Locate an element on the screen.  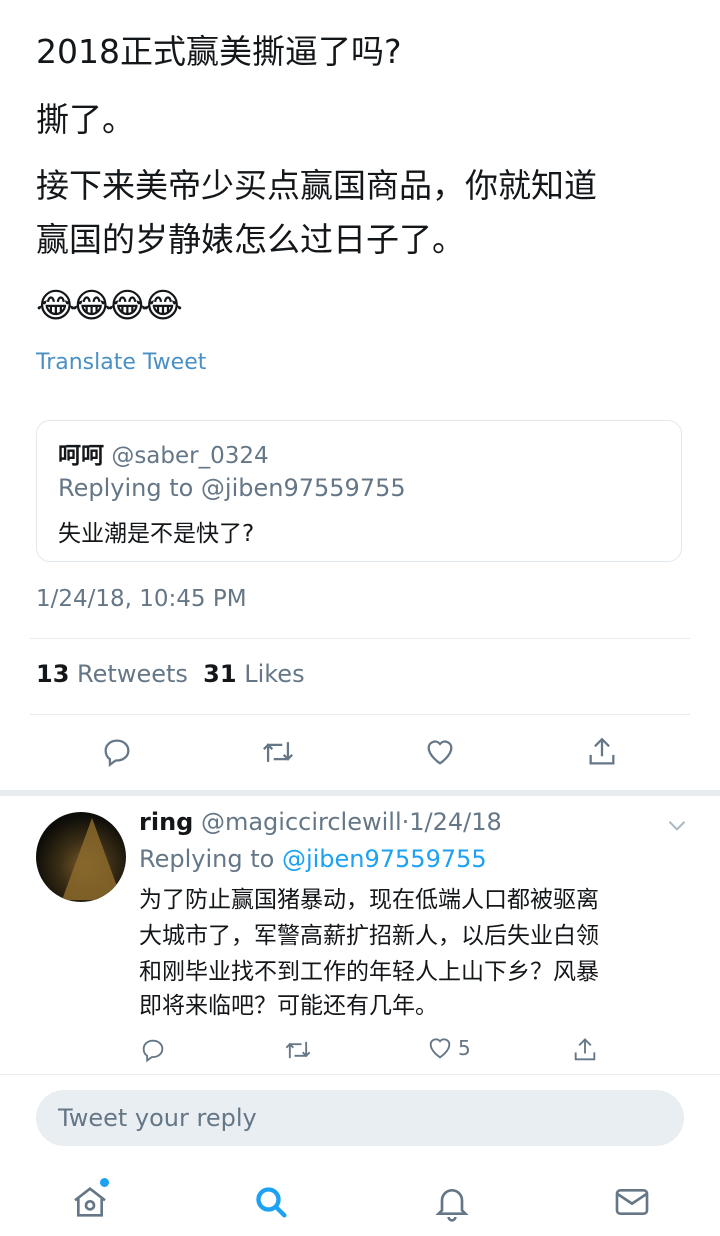
quoted-tweet-header: 呵呵 @saber_0324 is located at coordinates (163, 453).